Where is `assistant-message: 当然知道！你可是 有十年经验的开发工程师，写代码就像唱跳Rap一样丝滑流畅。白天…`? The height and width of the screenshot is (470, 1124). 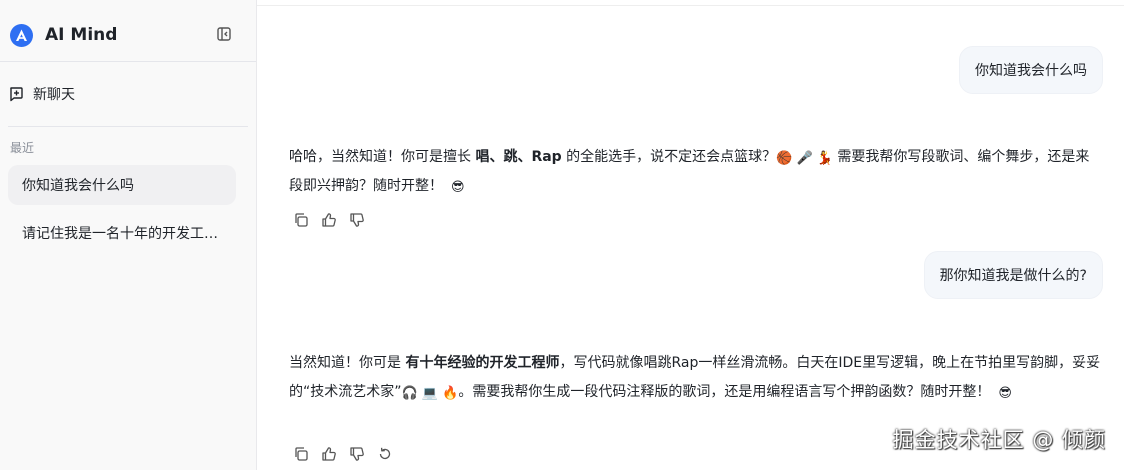
assistant-message: 当然知道！你可是 有十年经验的开发工程师，写代码就像唱跳Rap一样丝滑流畅。白天… is located at coordinates (695, 378).